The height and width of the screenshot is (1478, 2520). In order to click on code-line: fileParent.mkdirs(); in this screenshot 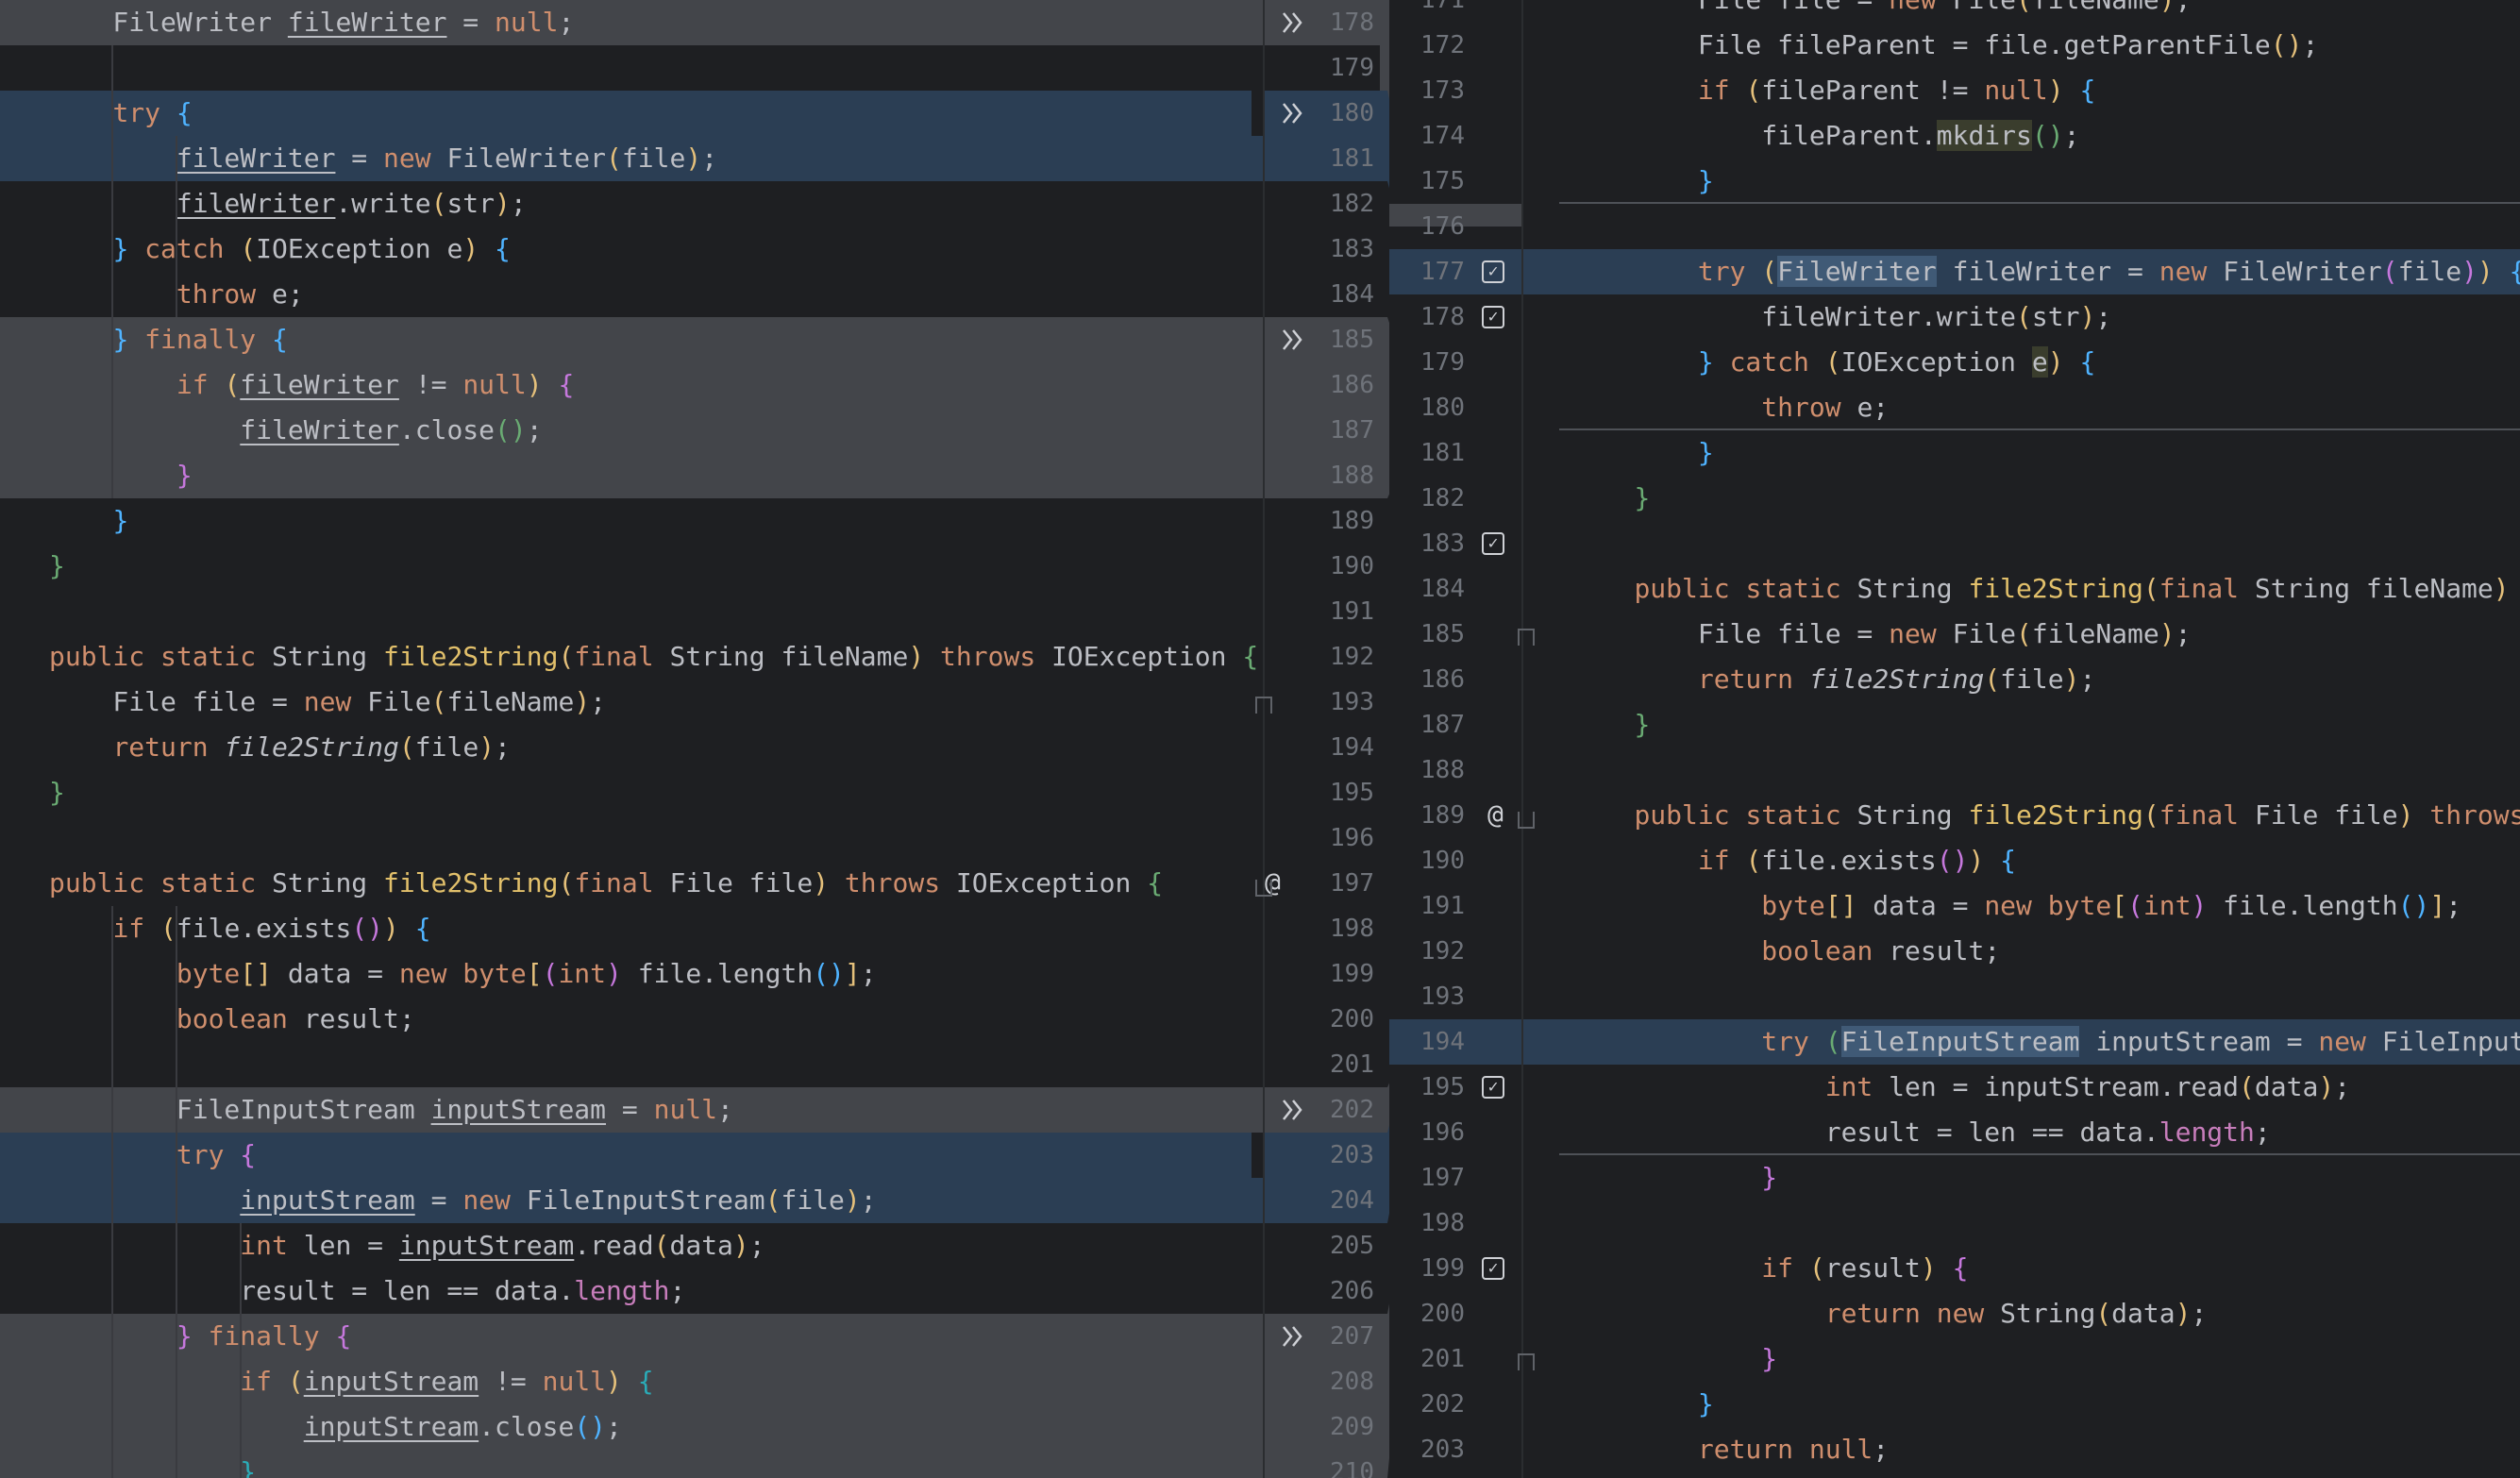, I will do `click(2045, 136)`.